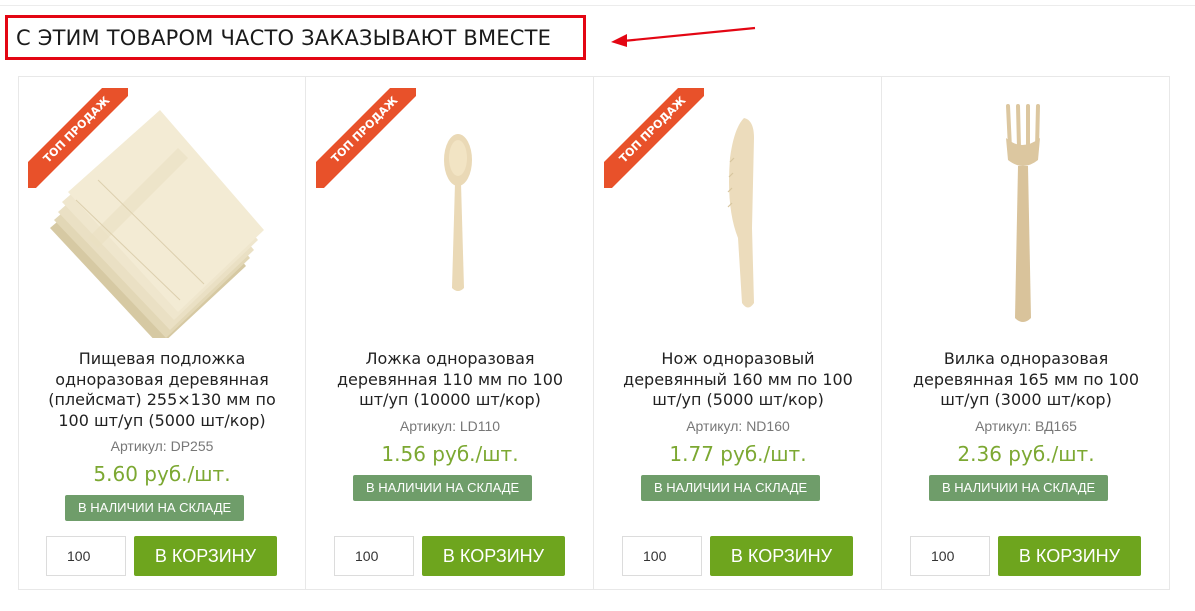 This screenshot has width=1195, height=611. Describe the element at coordinates (738, 454) in the screenshot. I see `product-price: 1.77 руб./шт.` at that location.